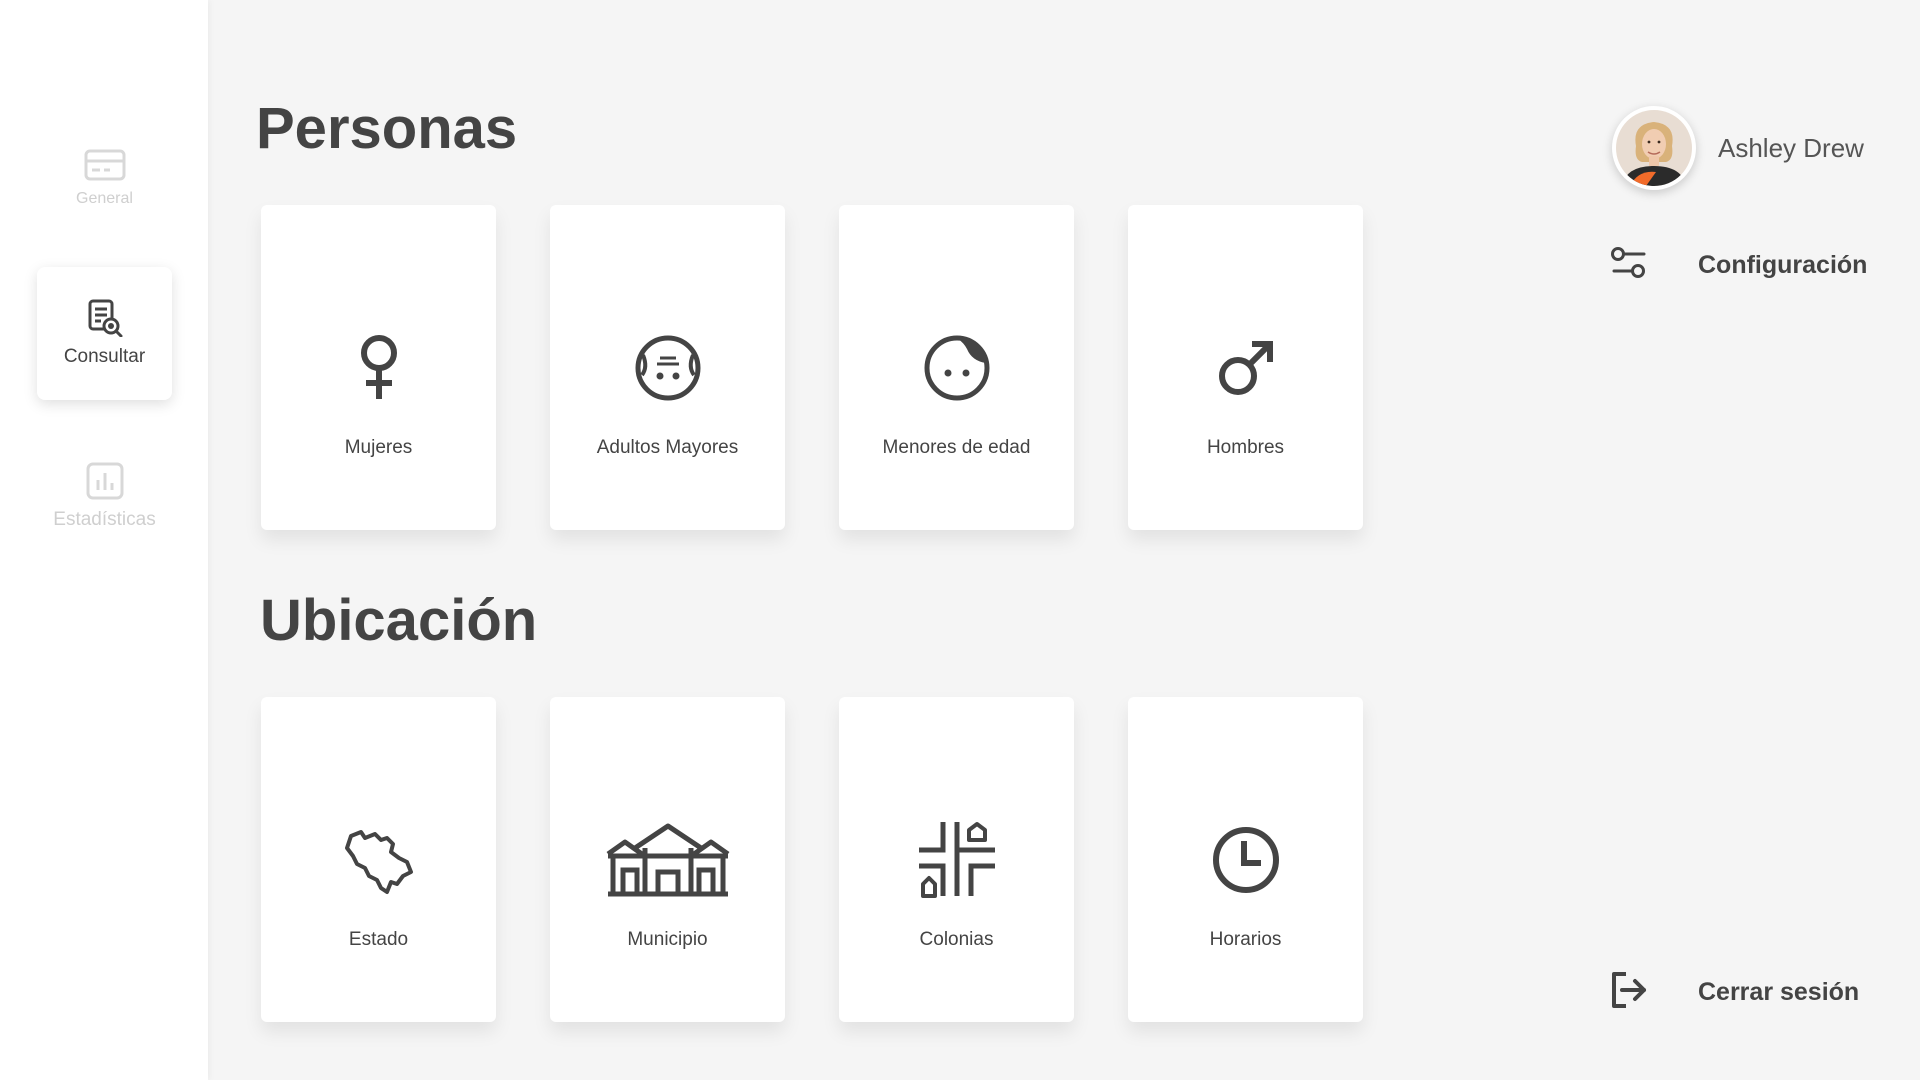 The width and height of the screenshot is (1920, 1080). What do you see at coordinates (1245, 447) in the screenshot?
I see `card-label: Hombres` at bounding box center [1245, 447].